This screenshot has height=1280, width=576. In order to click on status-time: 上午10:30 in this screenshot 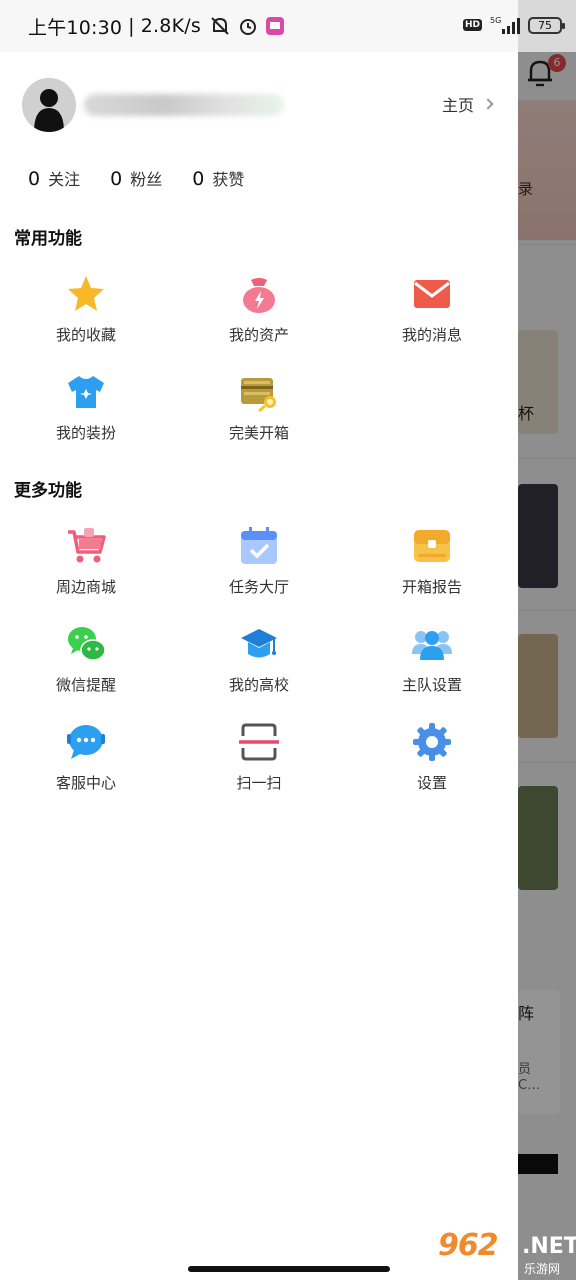, I will do `click(75, 27)`.